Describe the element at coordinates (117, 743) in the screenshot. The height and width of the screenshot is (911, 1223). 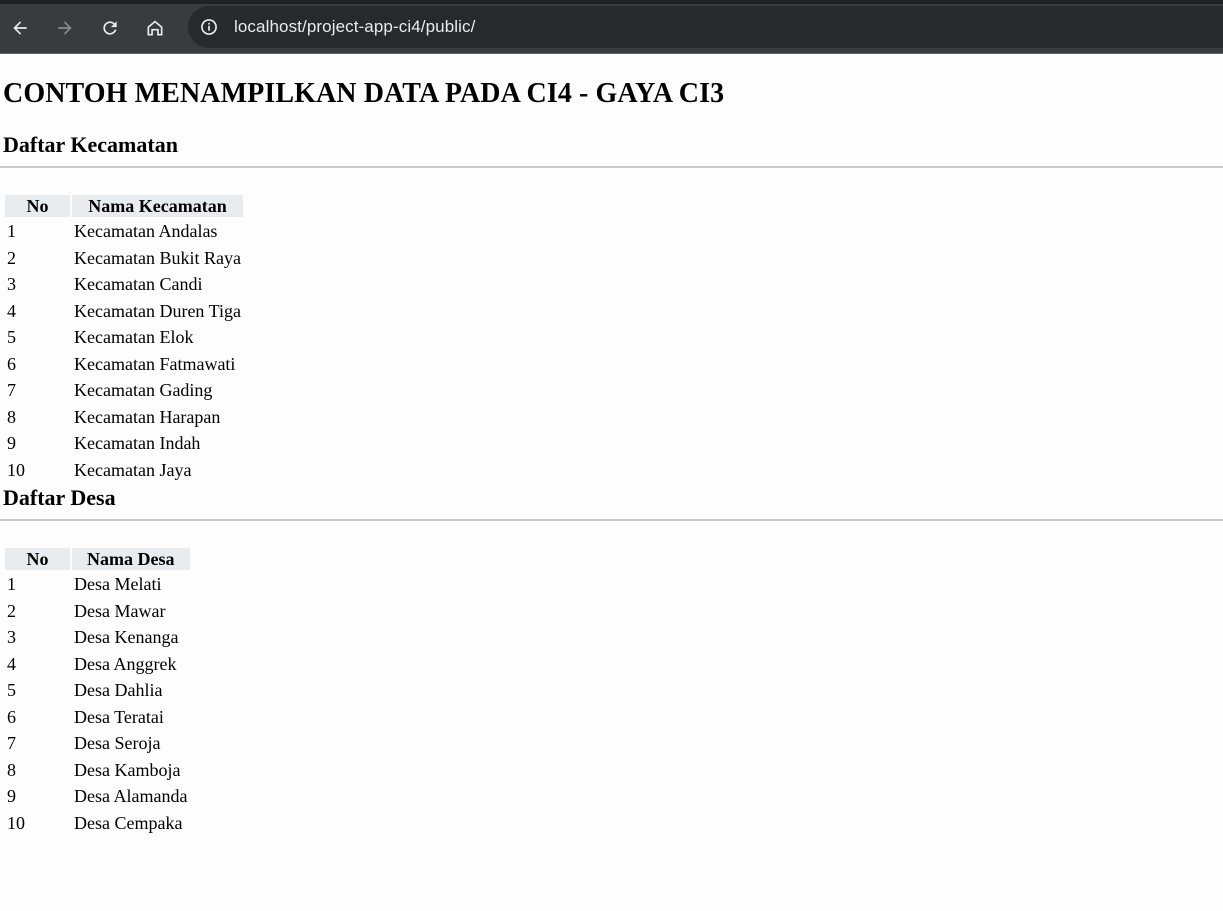
I see `desa-name: Desa Seroja` at that location.